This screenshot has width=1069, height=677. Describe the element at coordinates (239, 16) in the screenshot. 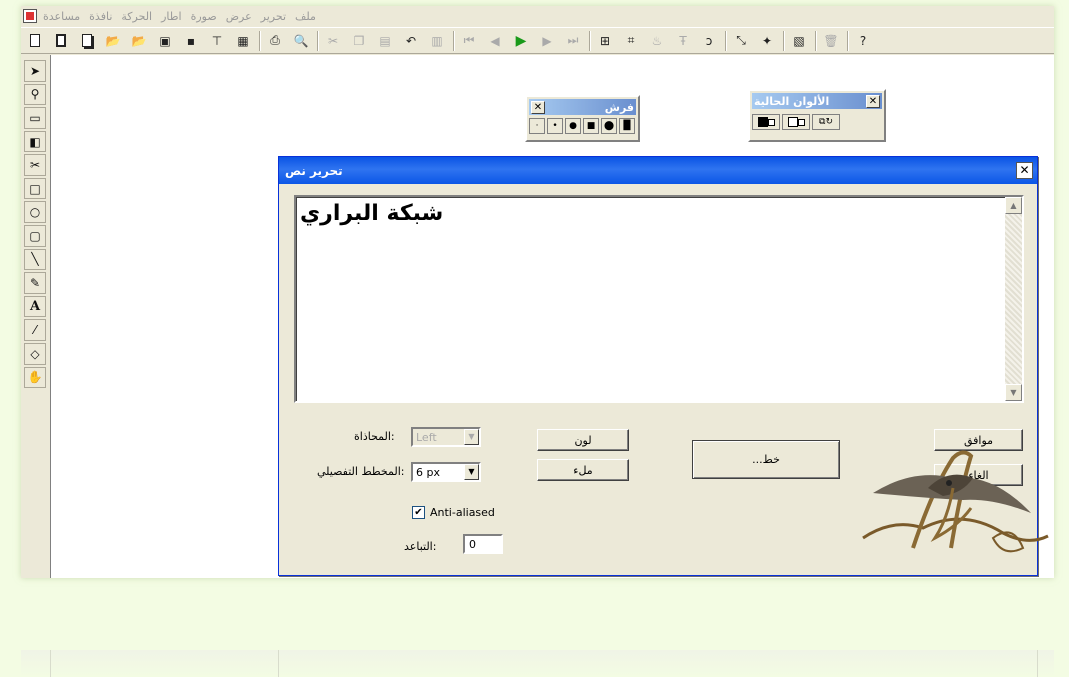

I see `menu-view: عرض` at that location.